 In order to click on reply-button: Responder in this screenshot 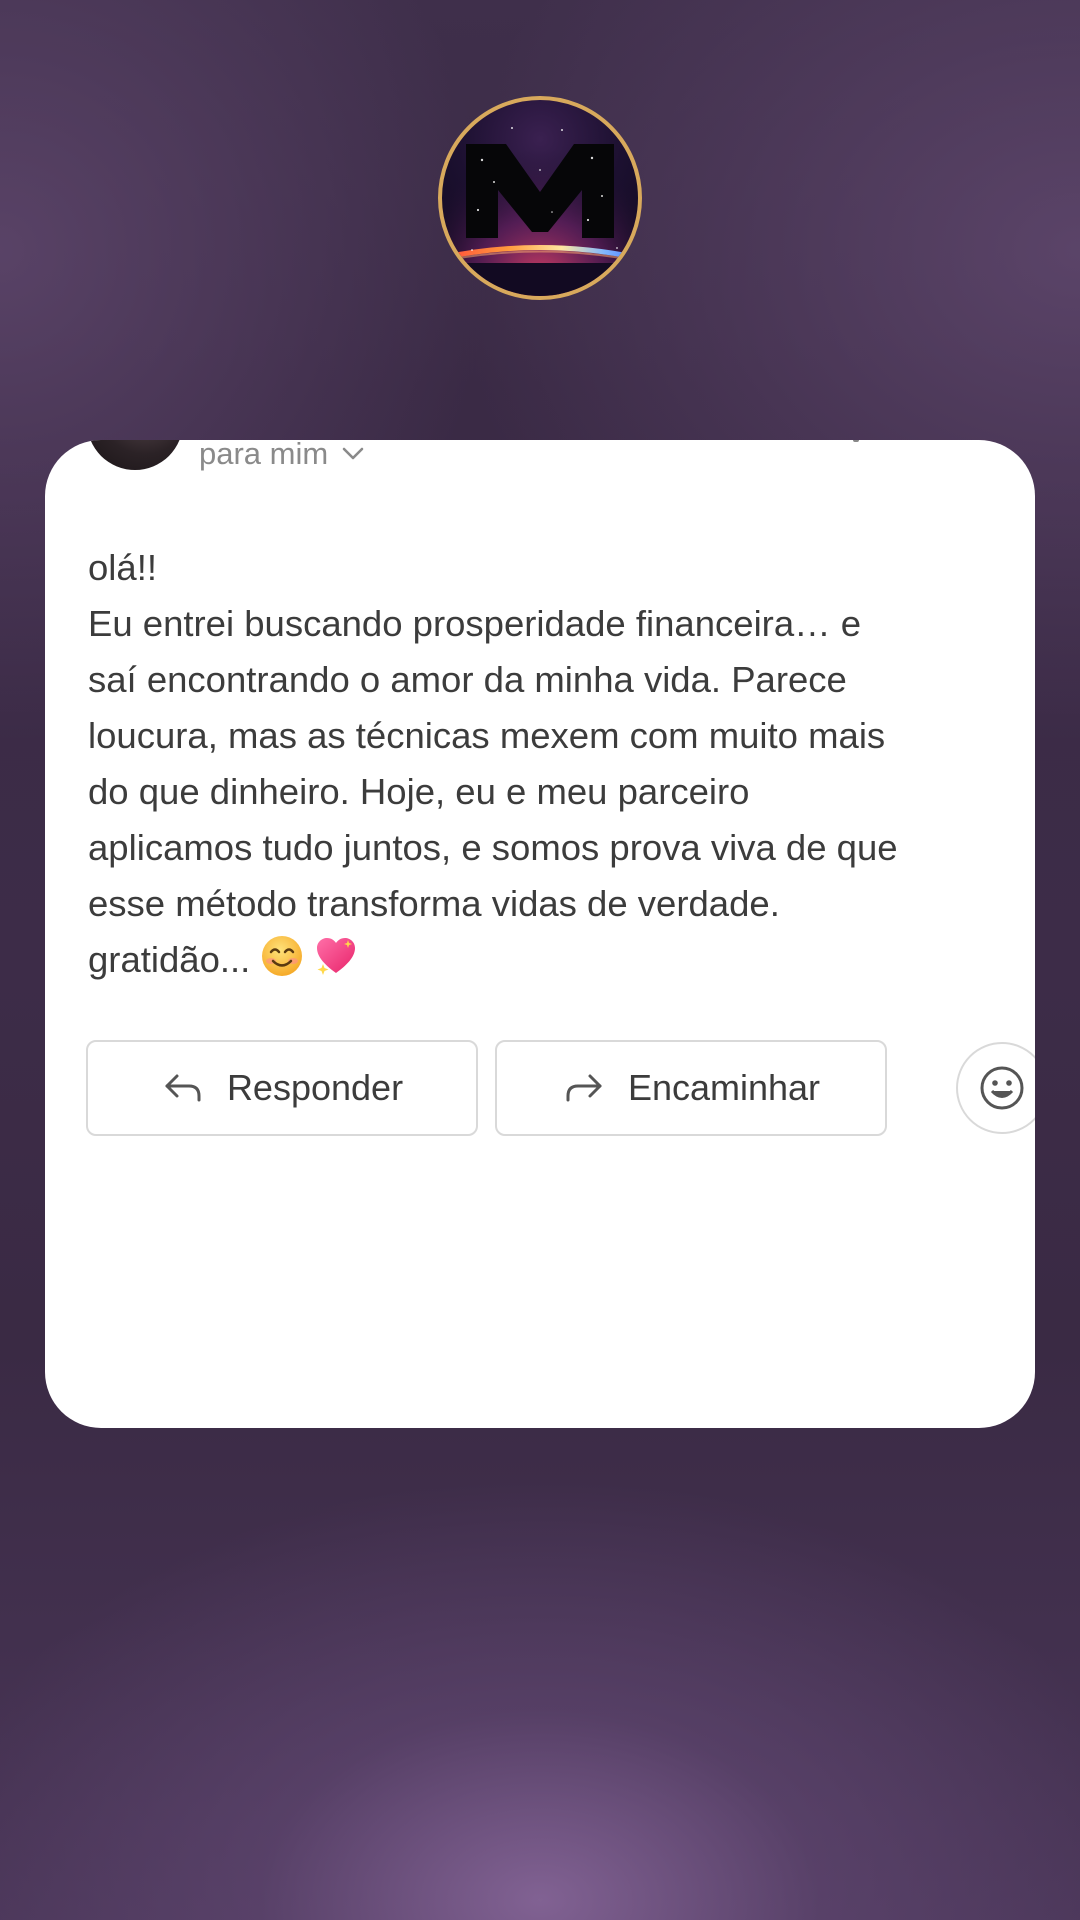, I will do `click(282, 1088)`.